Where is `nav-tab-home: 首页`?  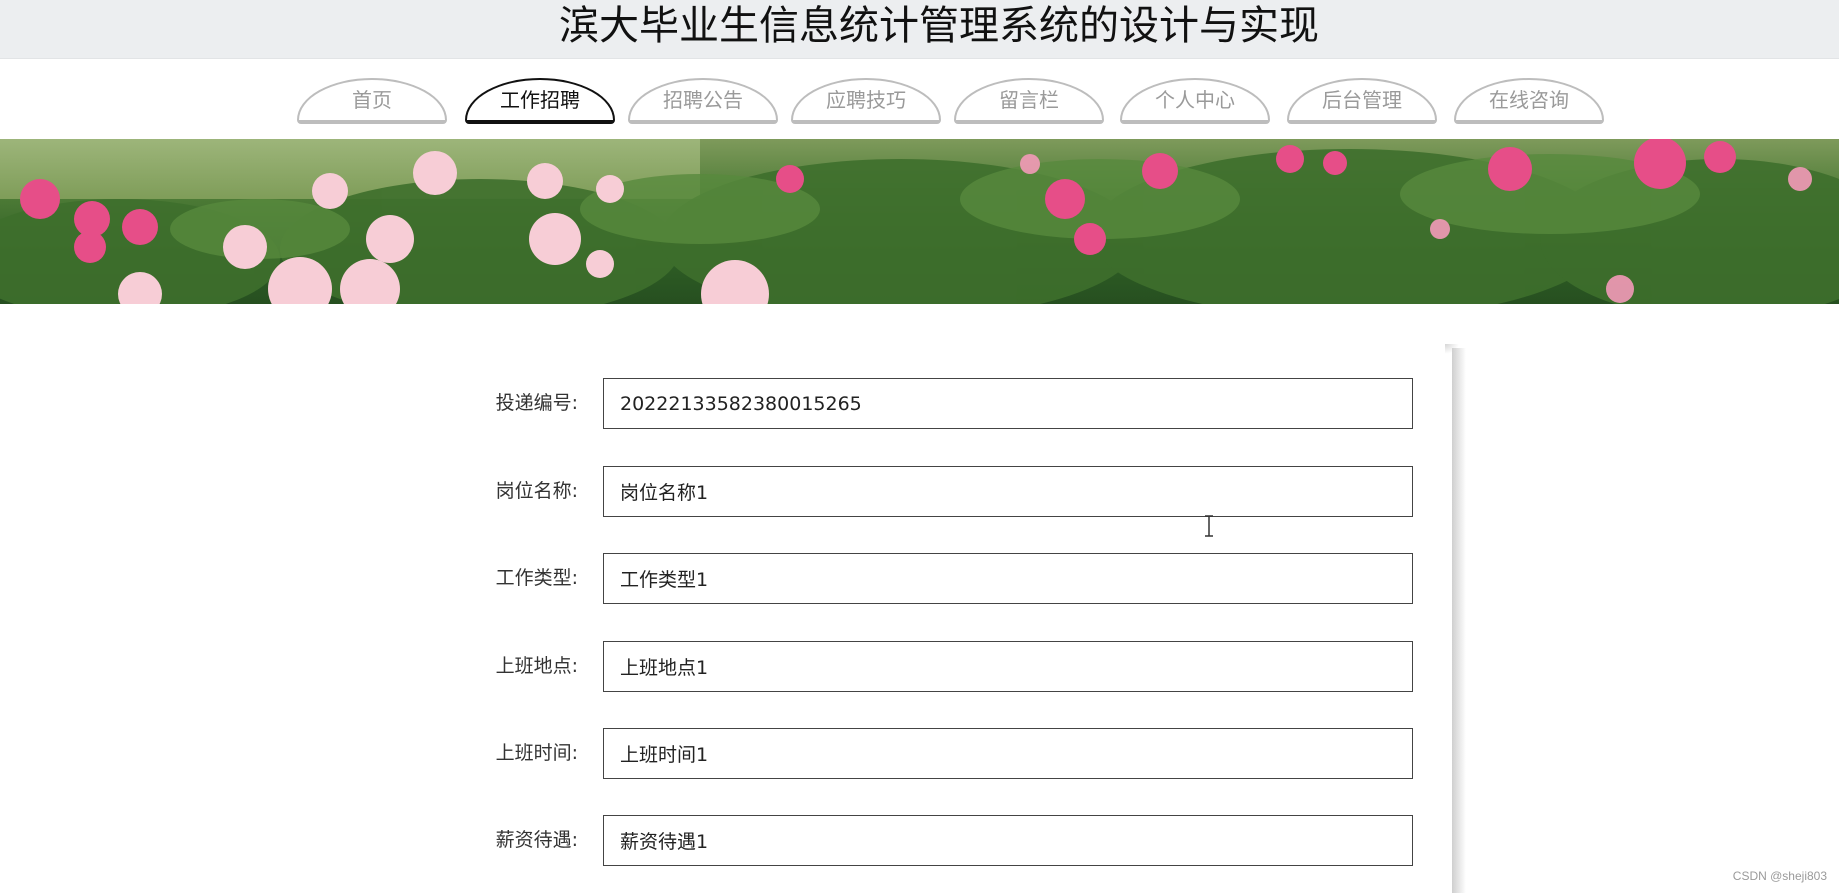
nav-tab-home: 首页 is located at coordinates (372, 101).